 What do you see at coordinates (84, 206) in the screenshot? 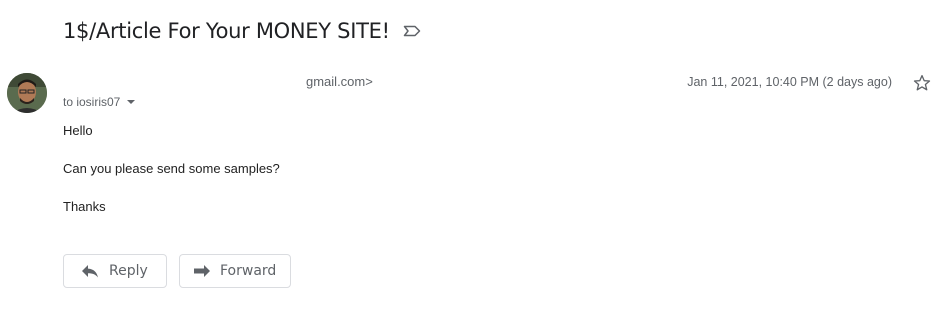
I see `body-signoff: Thanks` at bounding box center [84, 206].